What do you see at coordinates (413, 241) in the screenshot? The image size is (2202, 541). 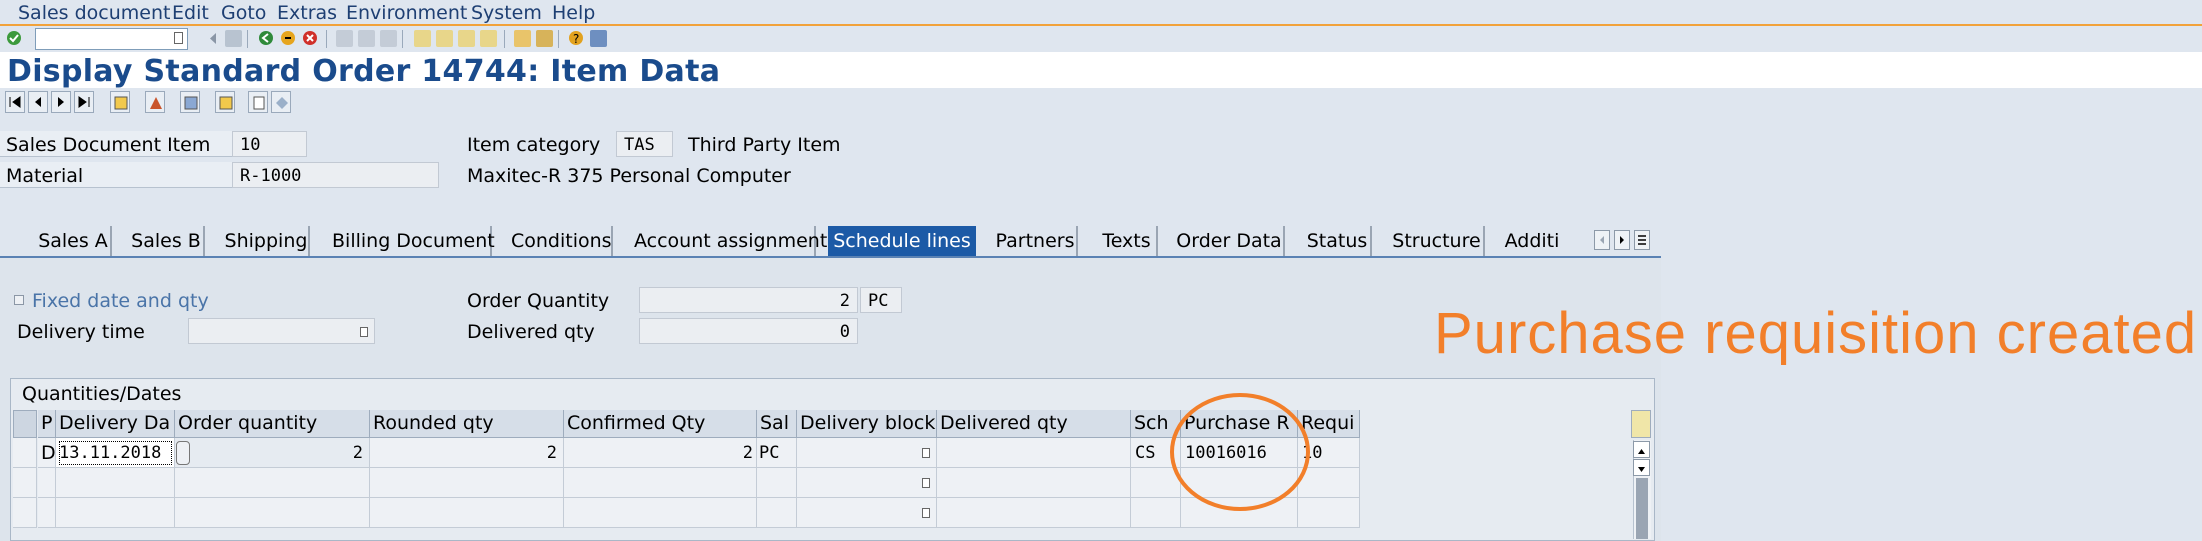 I see `tab-billing-document: Billing Document` at bounding box center [413, 241].